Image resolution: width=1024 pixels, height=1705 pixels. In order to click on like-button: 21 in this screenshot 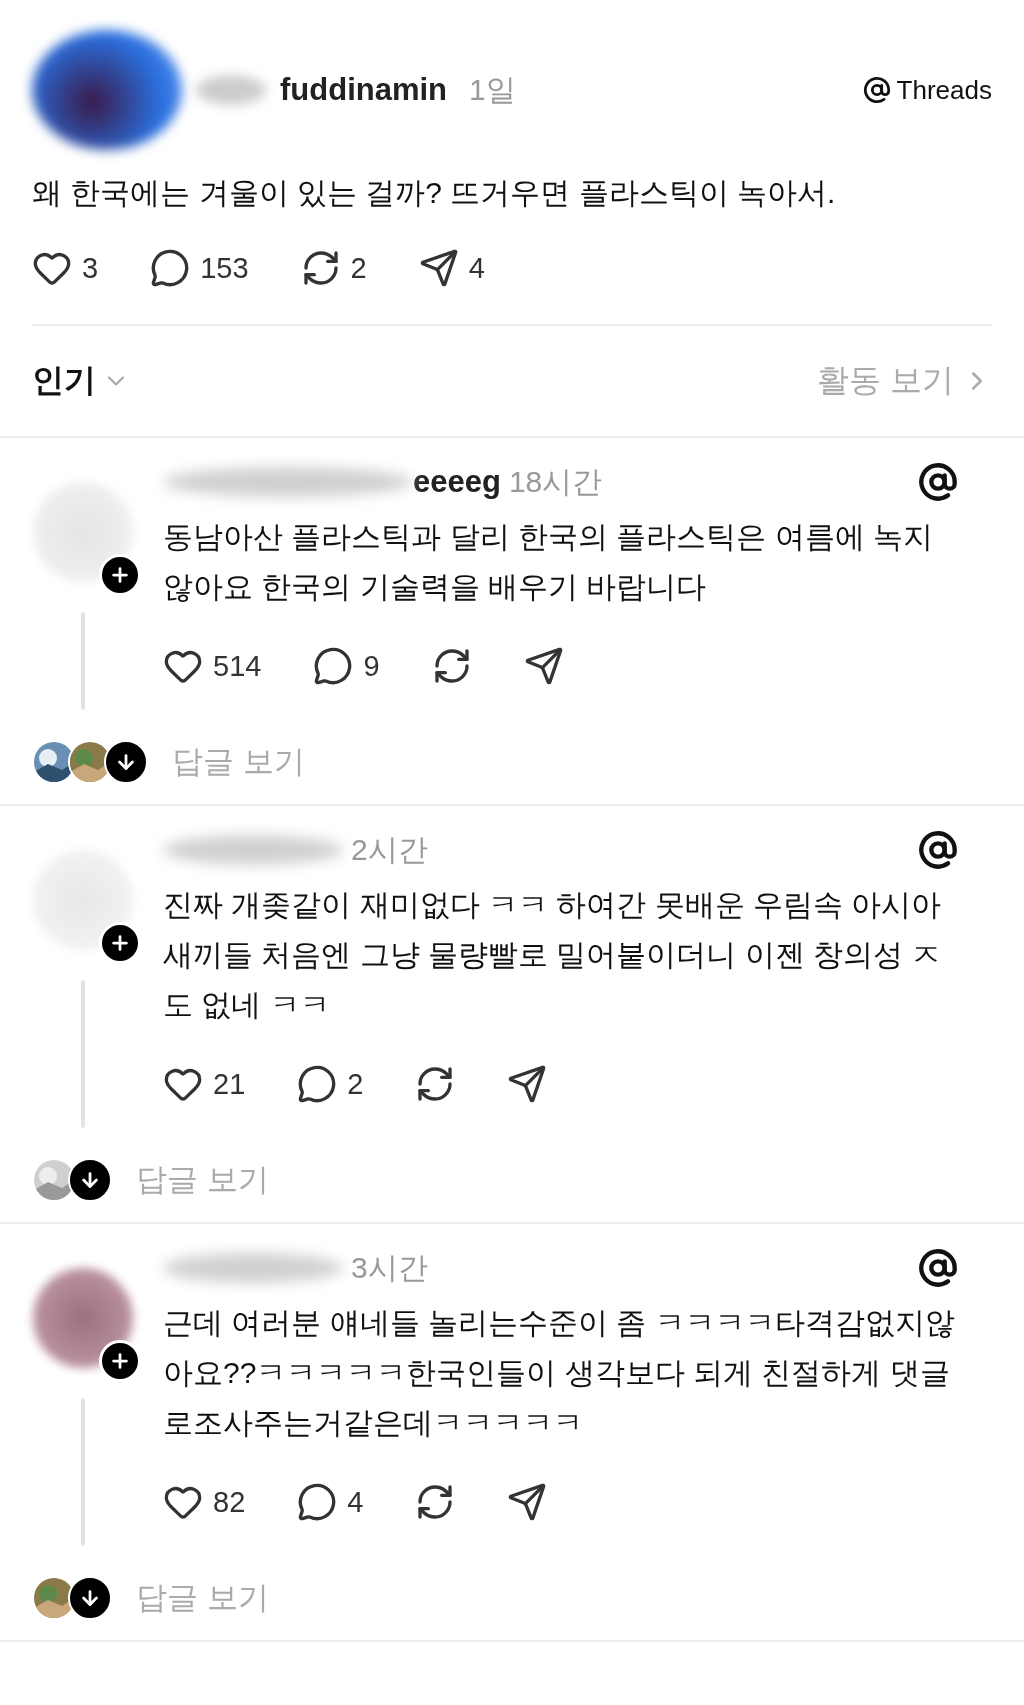, I will do `click(204, 1084)`.